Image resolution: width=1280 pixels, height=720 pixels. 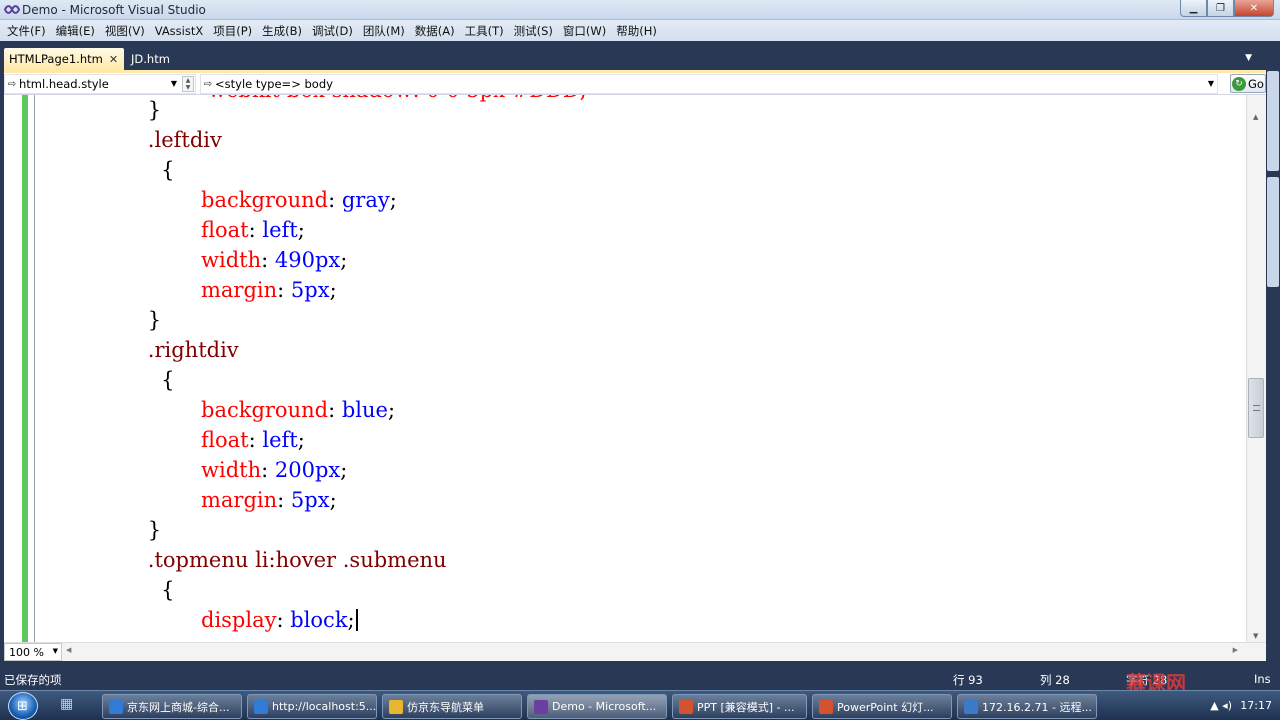 What do you see at coordinates (193, 350) in the screenshot?
I see `css-selector: .rightdiv` at bounding box center [193, 350].